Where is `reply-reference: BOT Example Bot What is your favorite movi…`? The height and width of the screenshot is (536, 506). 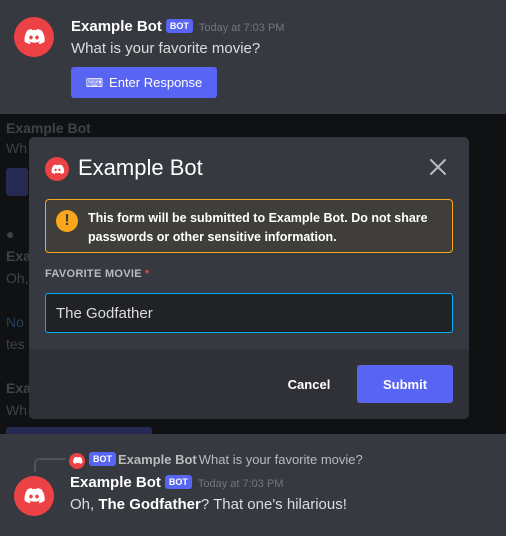 reply-reference: BOT Example Bot What is your favorite movi… is located at coordinates (216, 460).